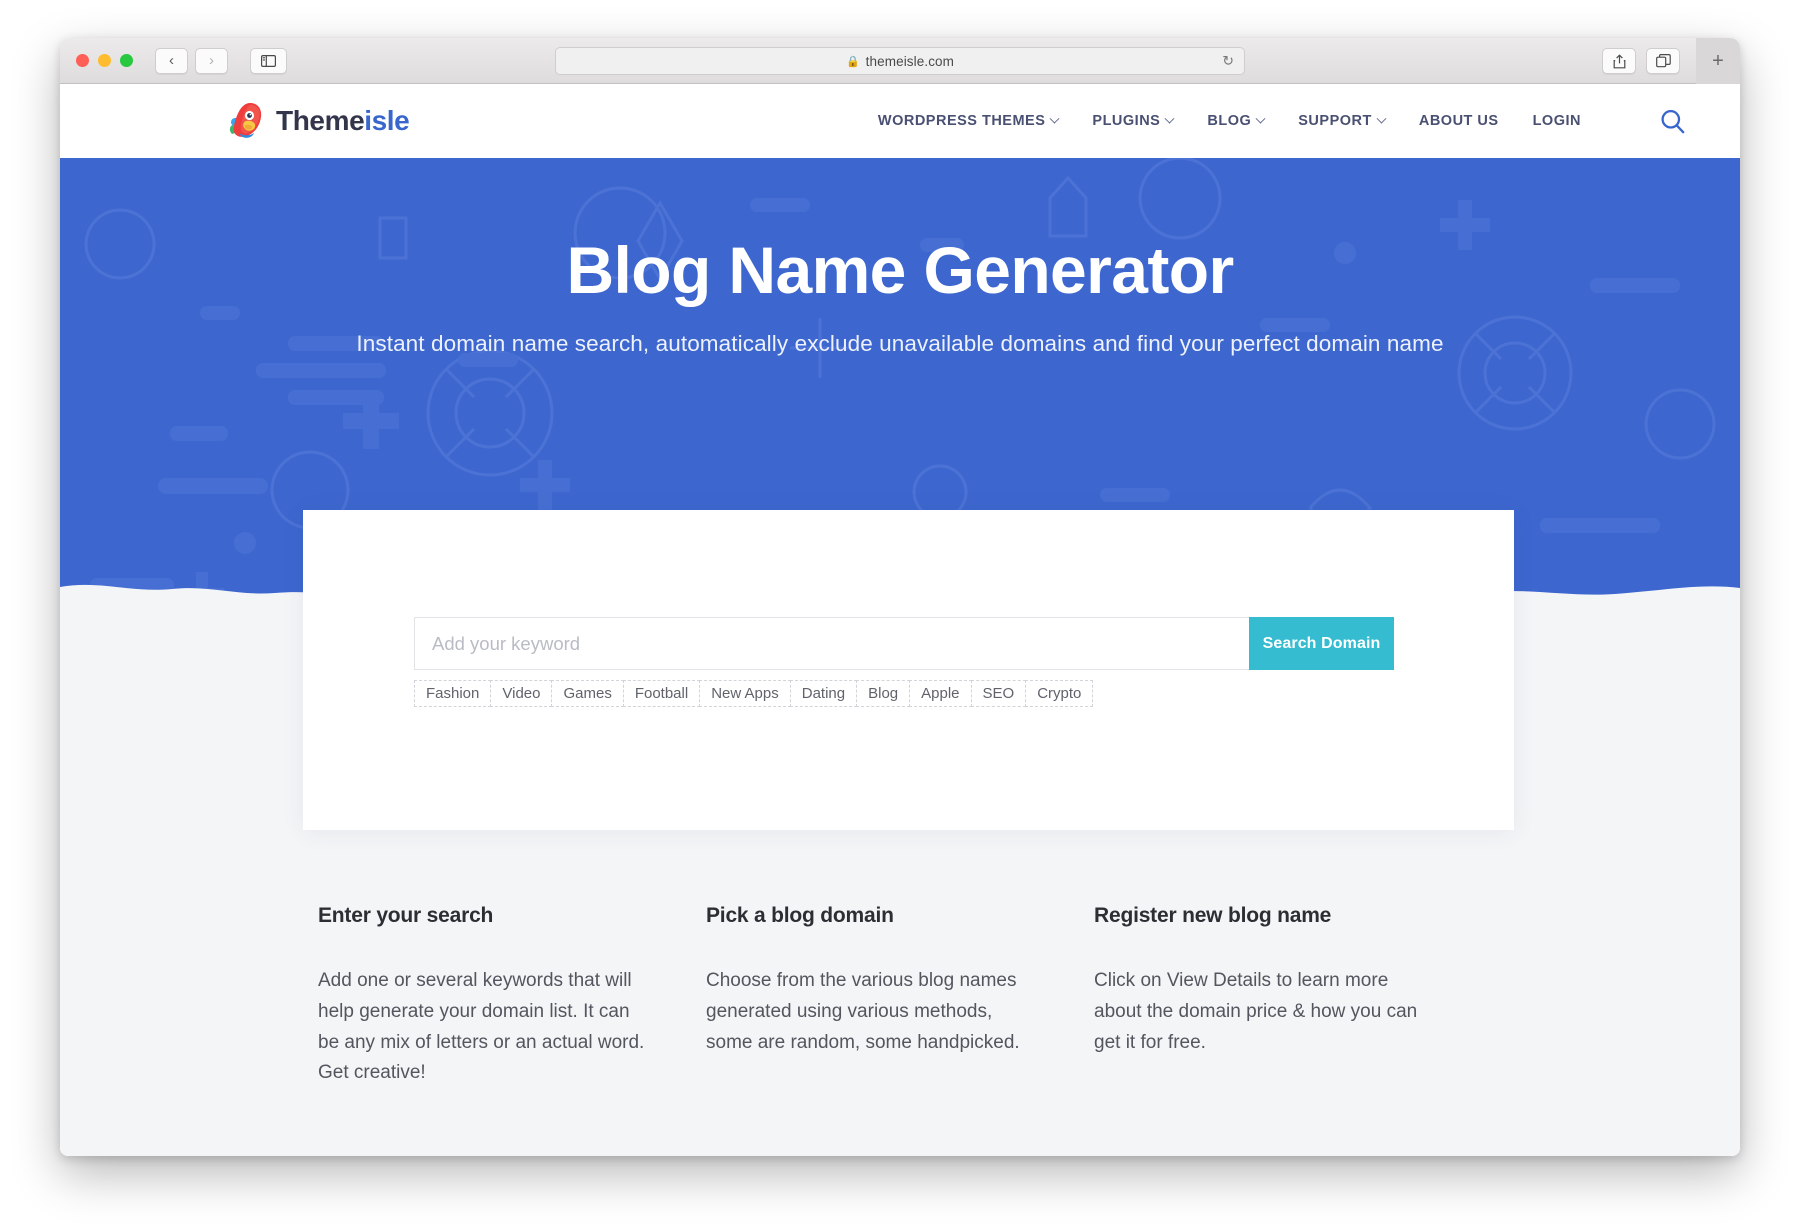 This screenshot has height=1224, width=1800. What do you see at coordinates (587, 693) in the screenshot?
I see `tag-games: Games` at bounding box center [587, 693].